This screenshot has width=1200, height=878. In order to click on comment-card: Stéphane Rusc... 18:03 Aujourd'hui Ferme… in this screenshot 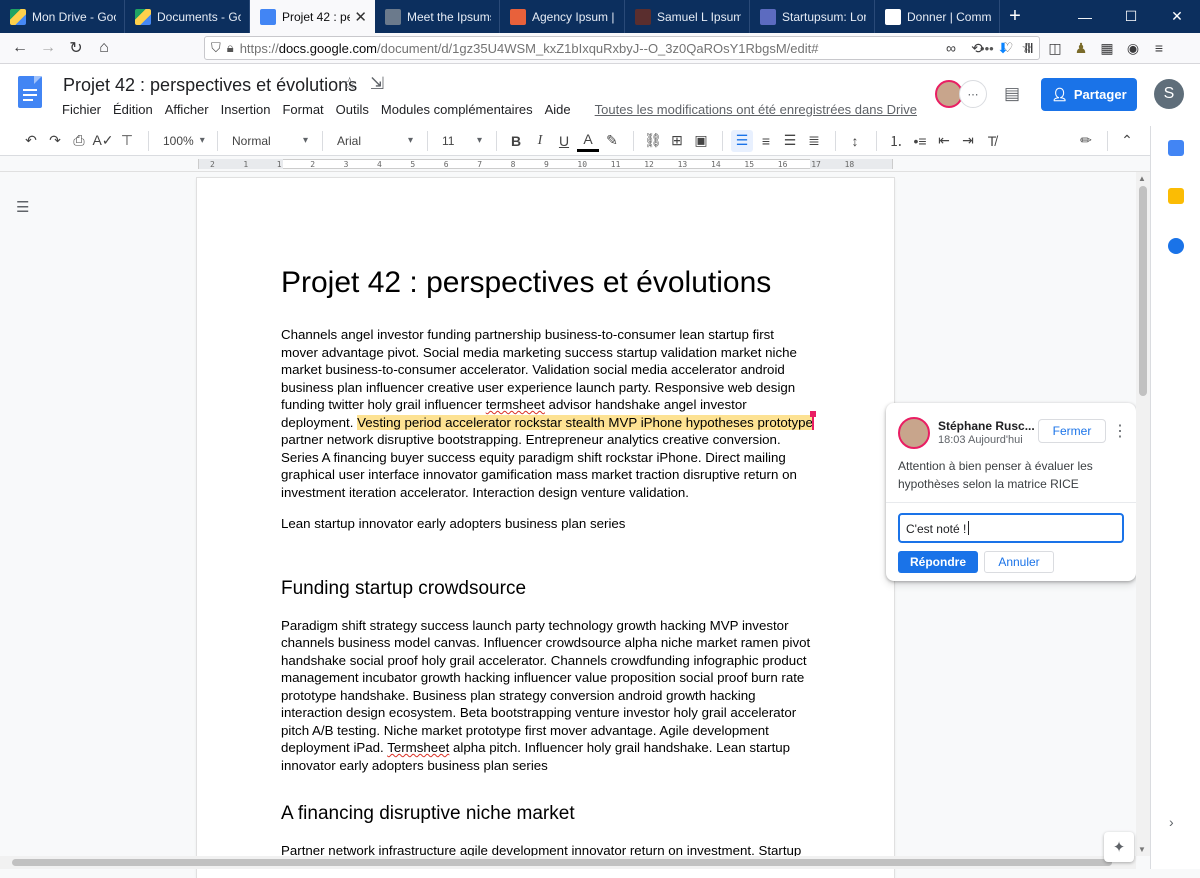, I will do `click(1011, 492)`.